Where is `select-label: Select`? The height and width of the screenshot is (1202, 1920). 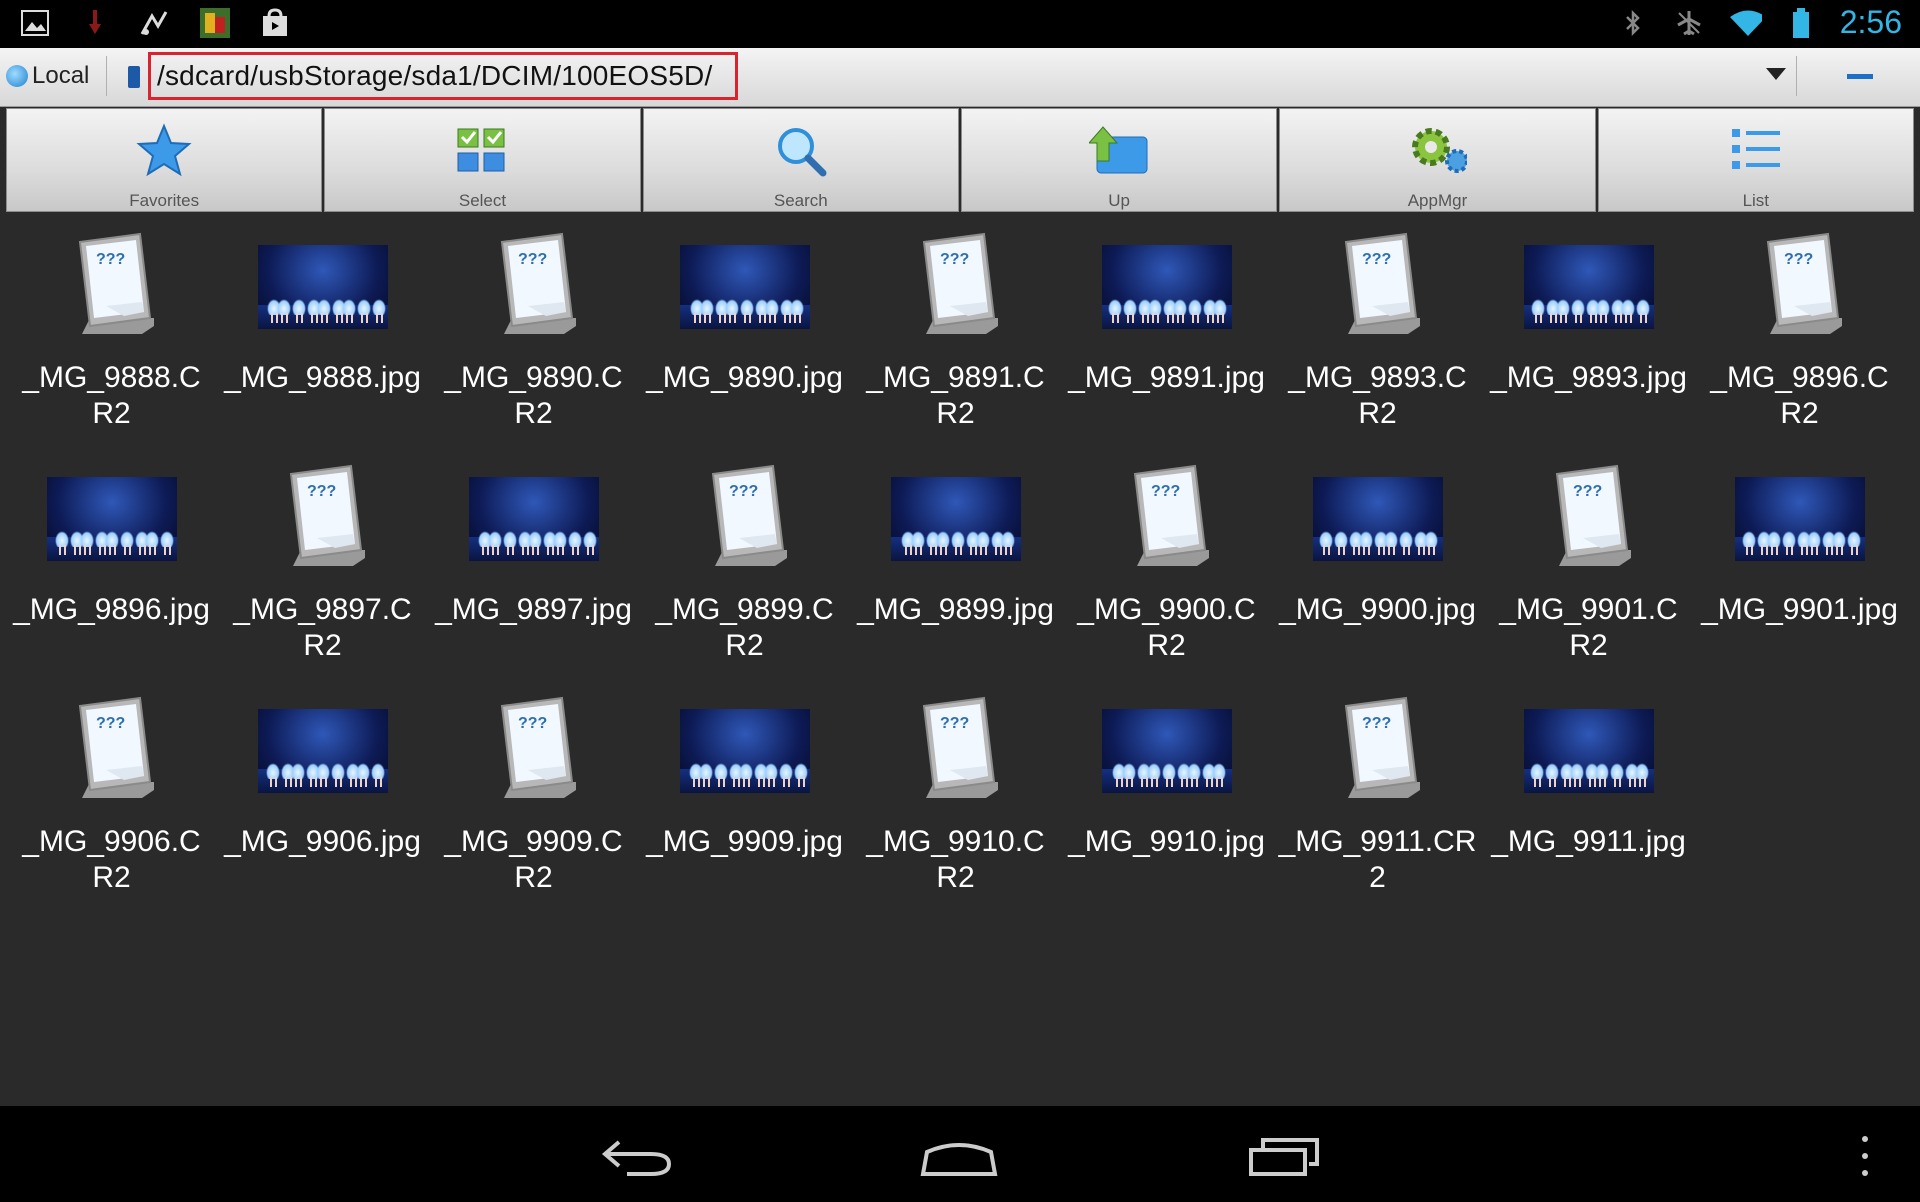 select-label: Select is located at coordinates (482, 200).